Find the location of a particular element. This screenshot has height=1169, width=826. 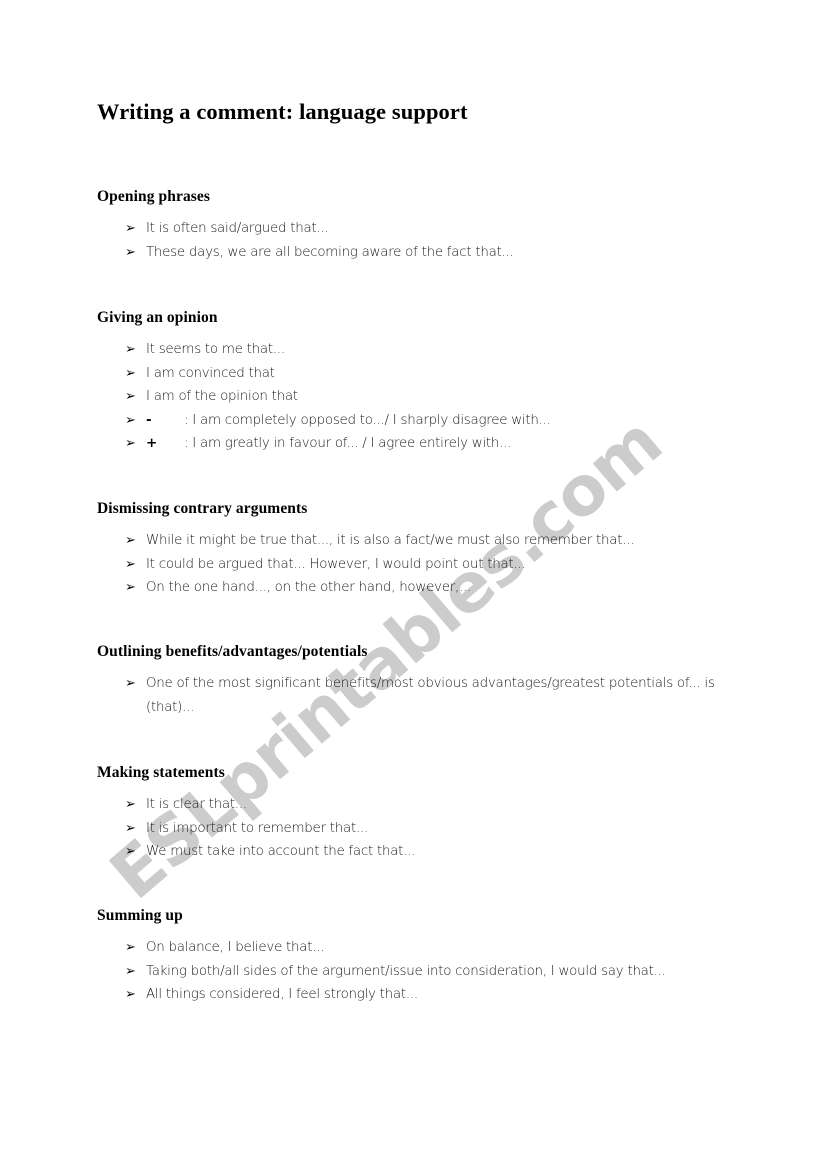

list-item-text: I am of the opinion that is located at coordinates (222, 396).